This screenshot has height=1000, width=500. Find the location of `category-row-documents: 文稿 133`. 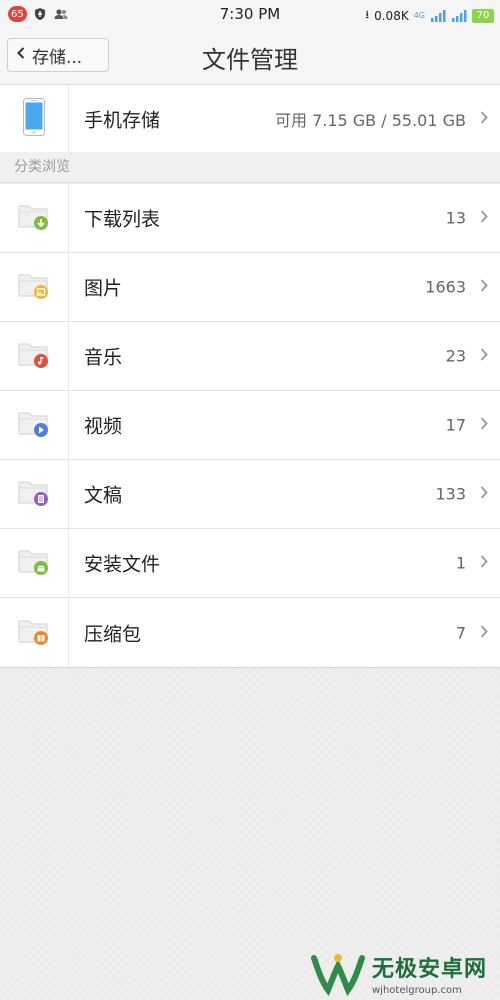

category-row-documents: 文稿 133 is located at coordinates (250, 494).